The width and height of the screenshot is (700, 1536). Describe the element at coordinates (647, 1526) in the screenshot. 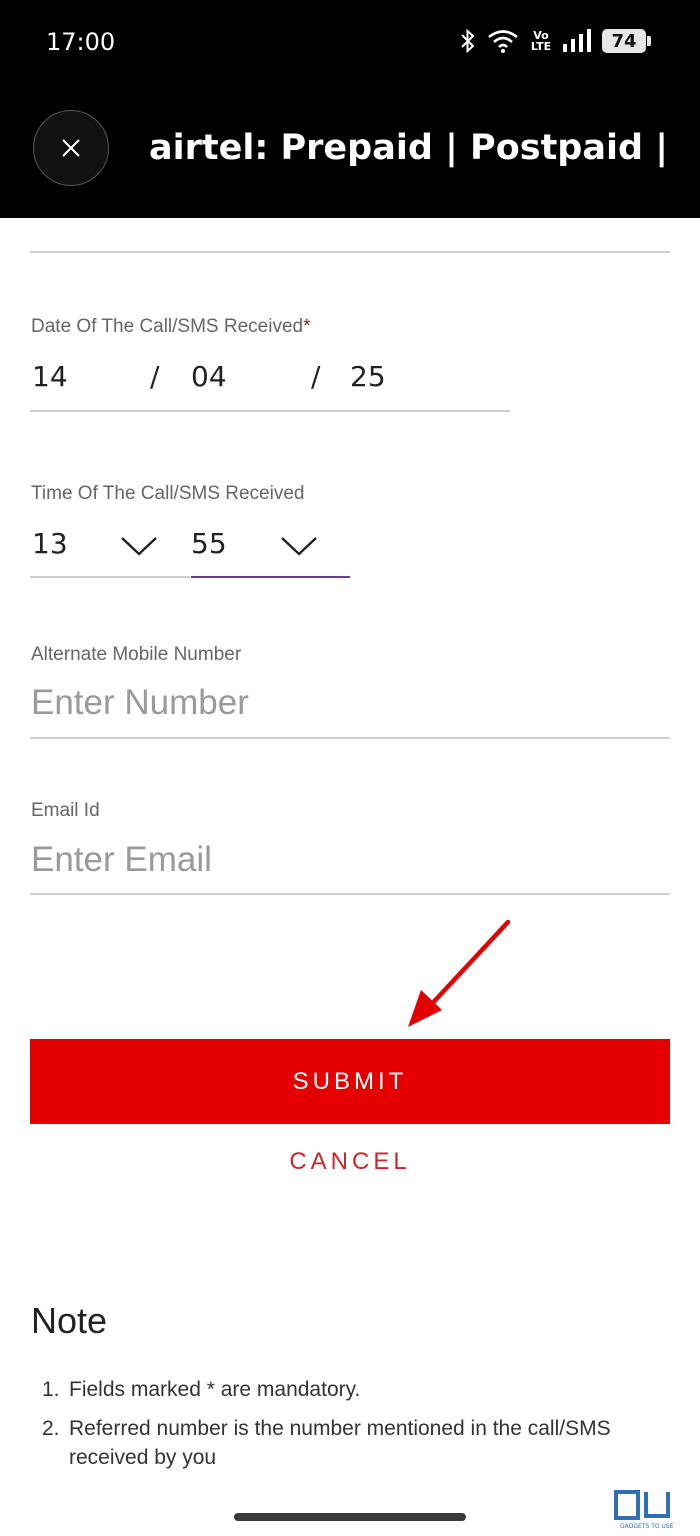

I see `watermark-caption: GADGETS TO USE` at that location.